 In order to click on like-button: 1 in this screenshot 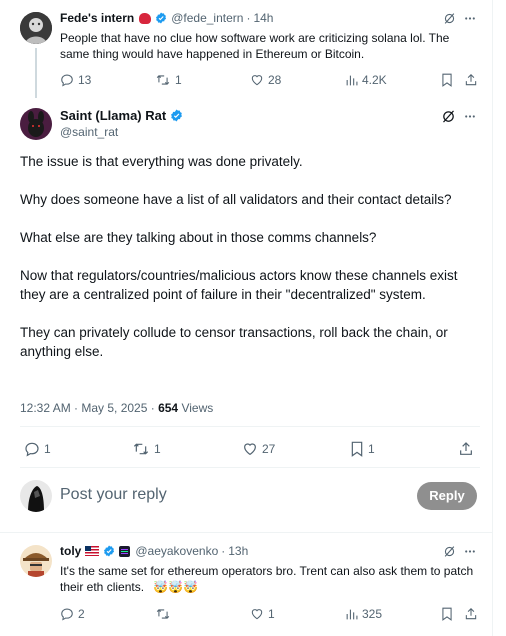, I will do `click(262, 614)`.